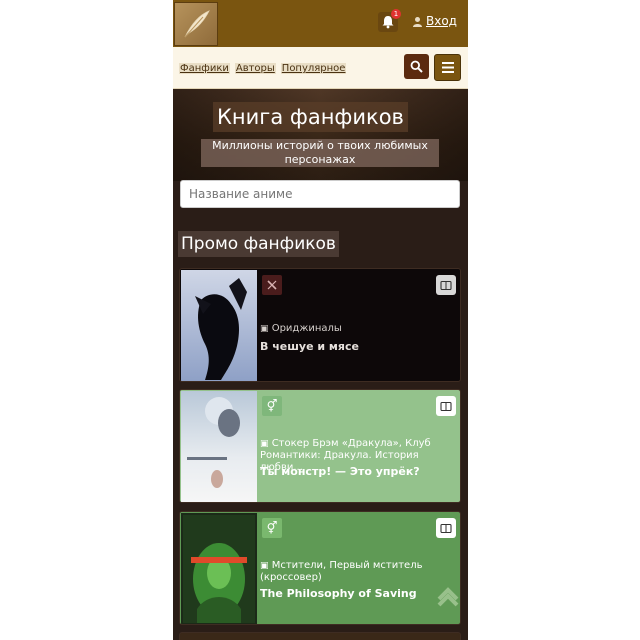 Image resolution: width=640 pixels, height=640 pixels. What do you see at coordinates (320, 636) in the screenshot?
I see `promo-card` at bounding box center [320, 636].